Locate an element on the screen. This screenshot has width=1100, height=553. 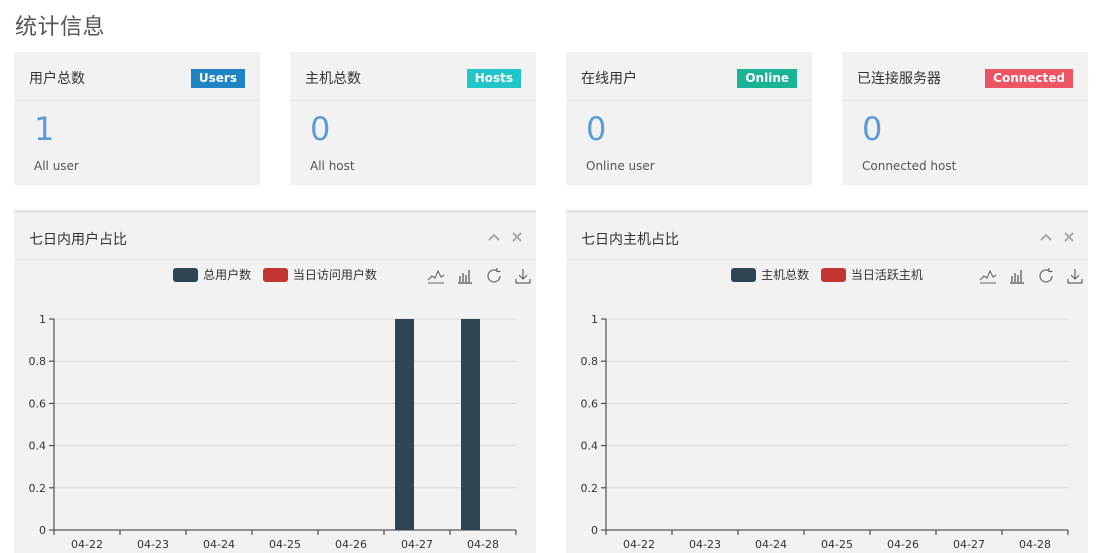
stat-card-connected: 已连接服务器 Connected 0 Connected host is located at coordinates (965, 118).